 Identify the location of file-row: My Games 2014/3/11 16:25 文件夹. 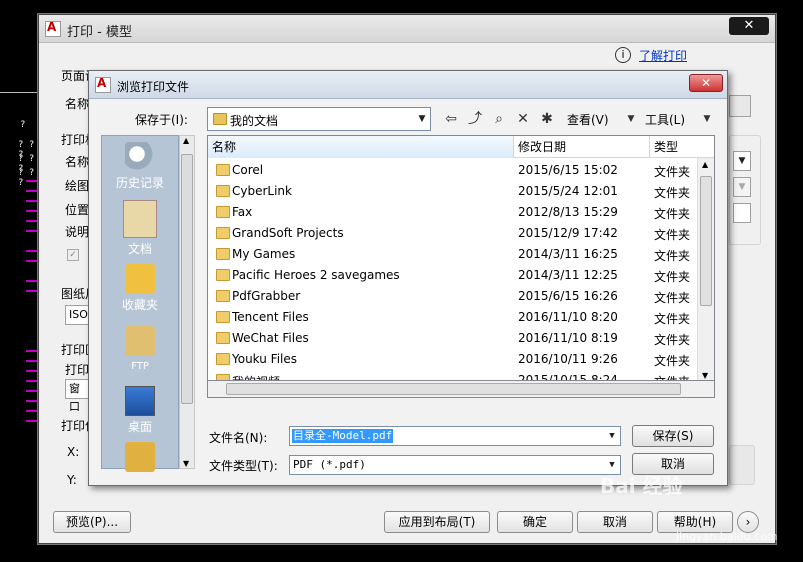
(453, 254).